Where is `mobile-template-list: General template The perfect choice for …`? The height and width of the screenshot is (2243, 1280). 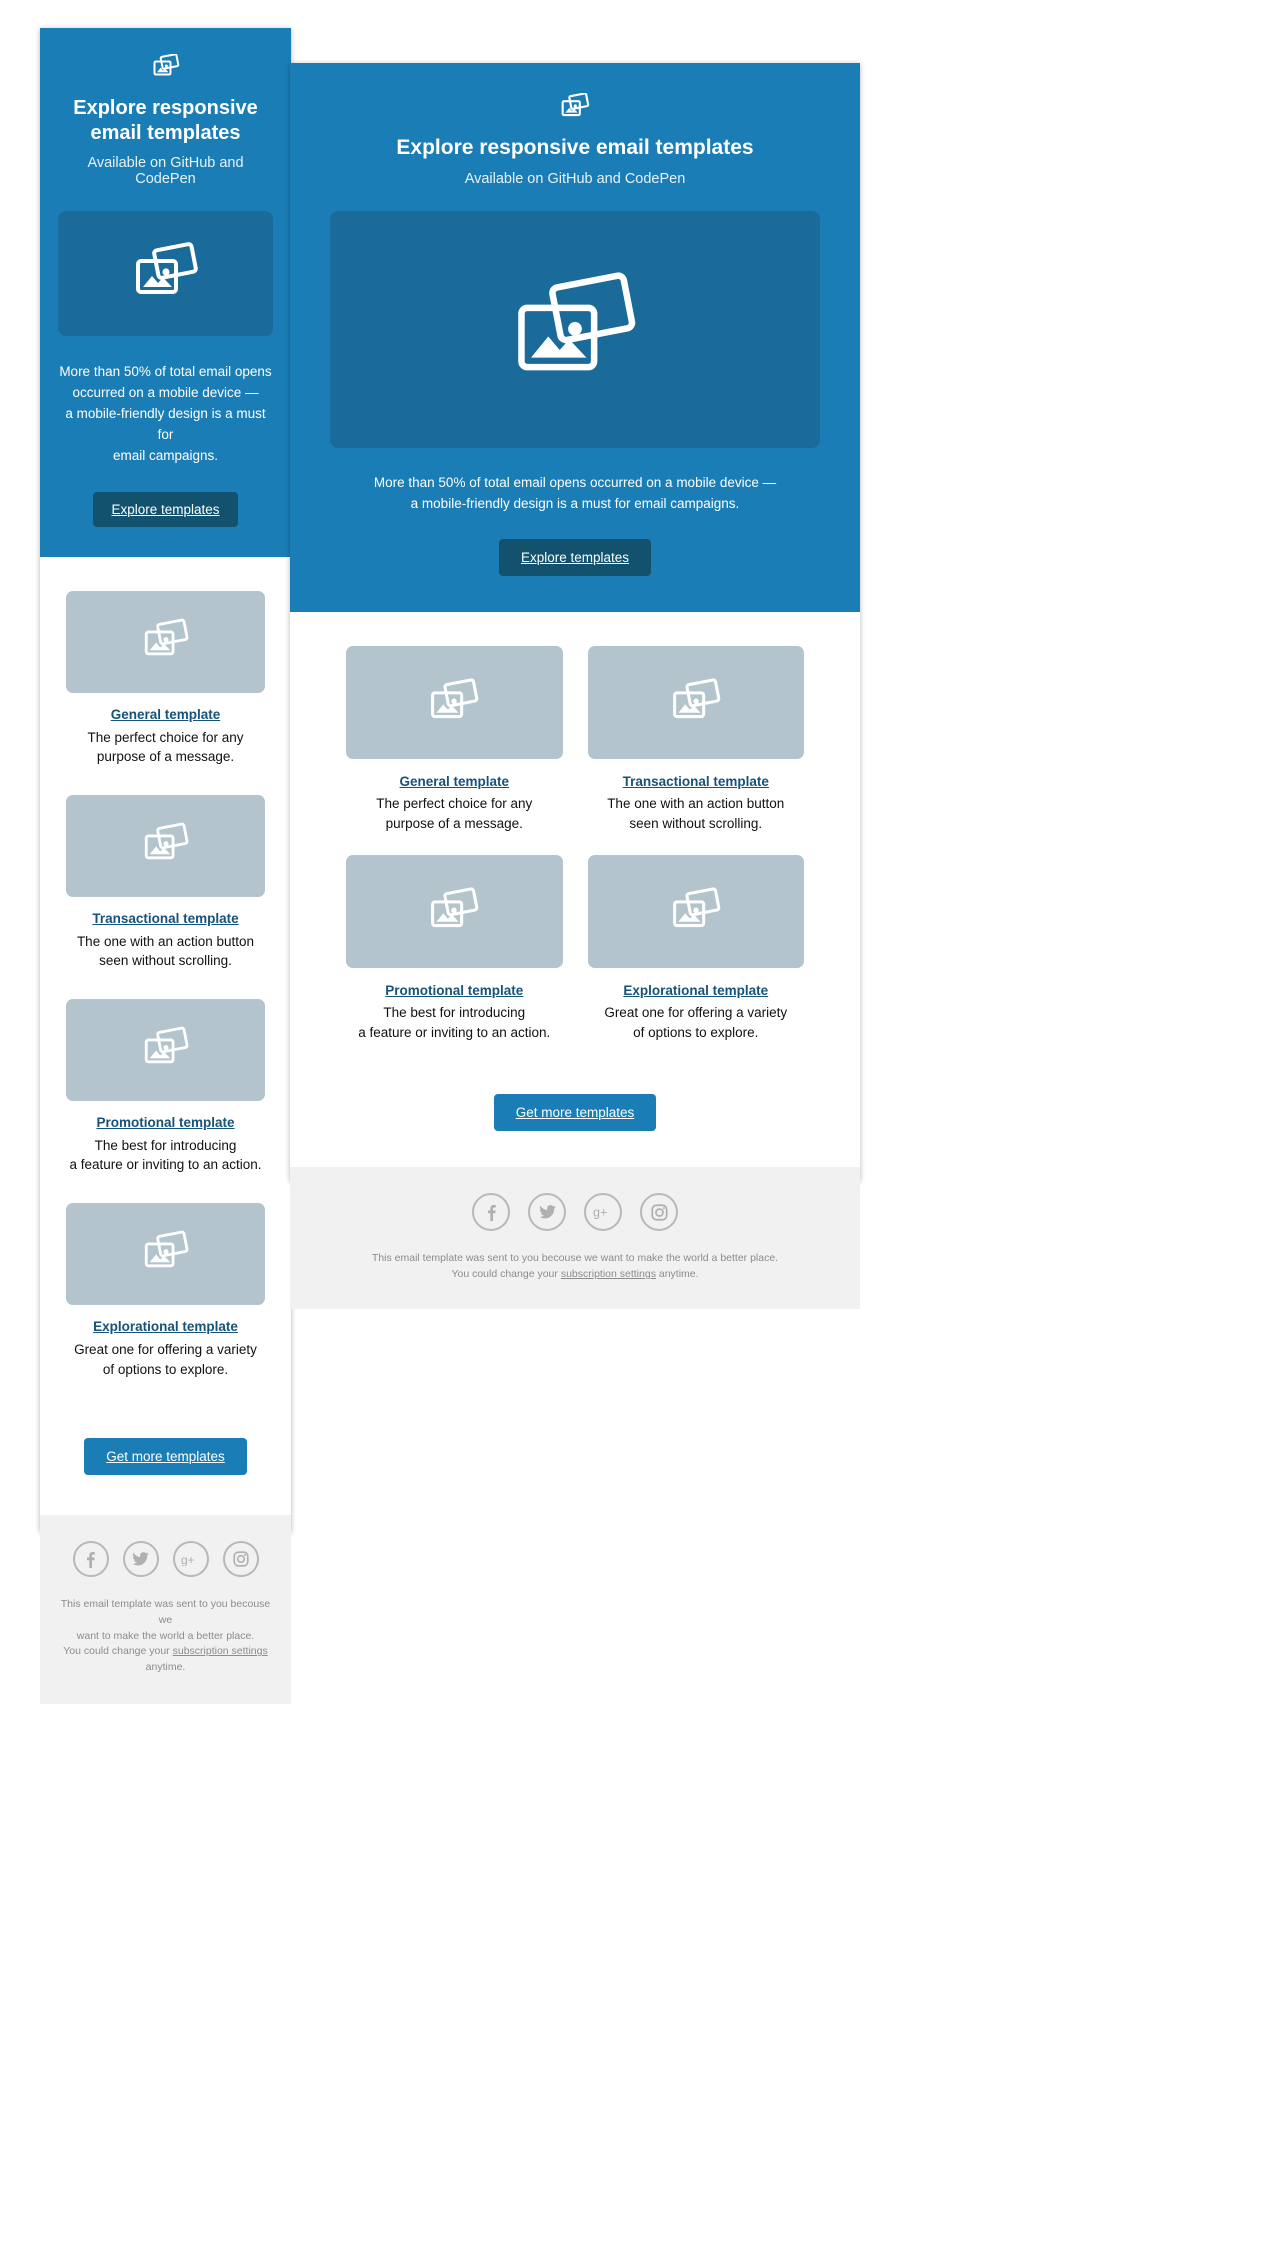 mobile-template-list: General template The perfect choice for … is located at coordinates (165, 968).